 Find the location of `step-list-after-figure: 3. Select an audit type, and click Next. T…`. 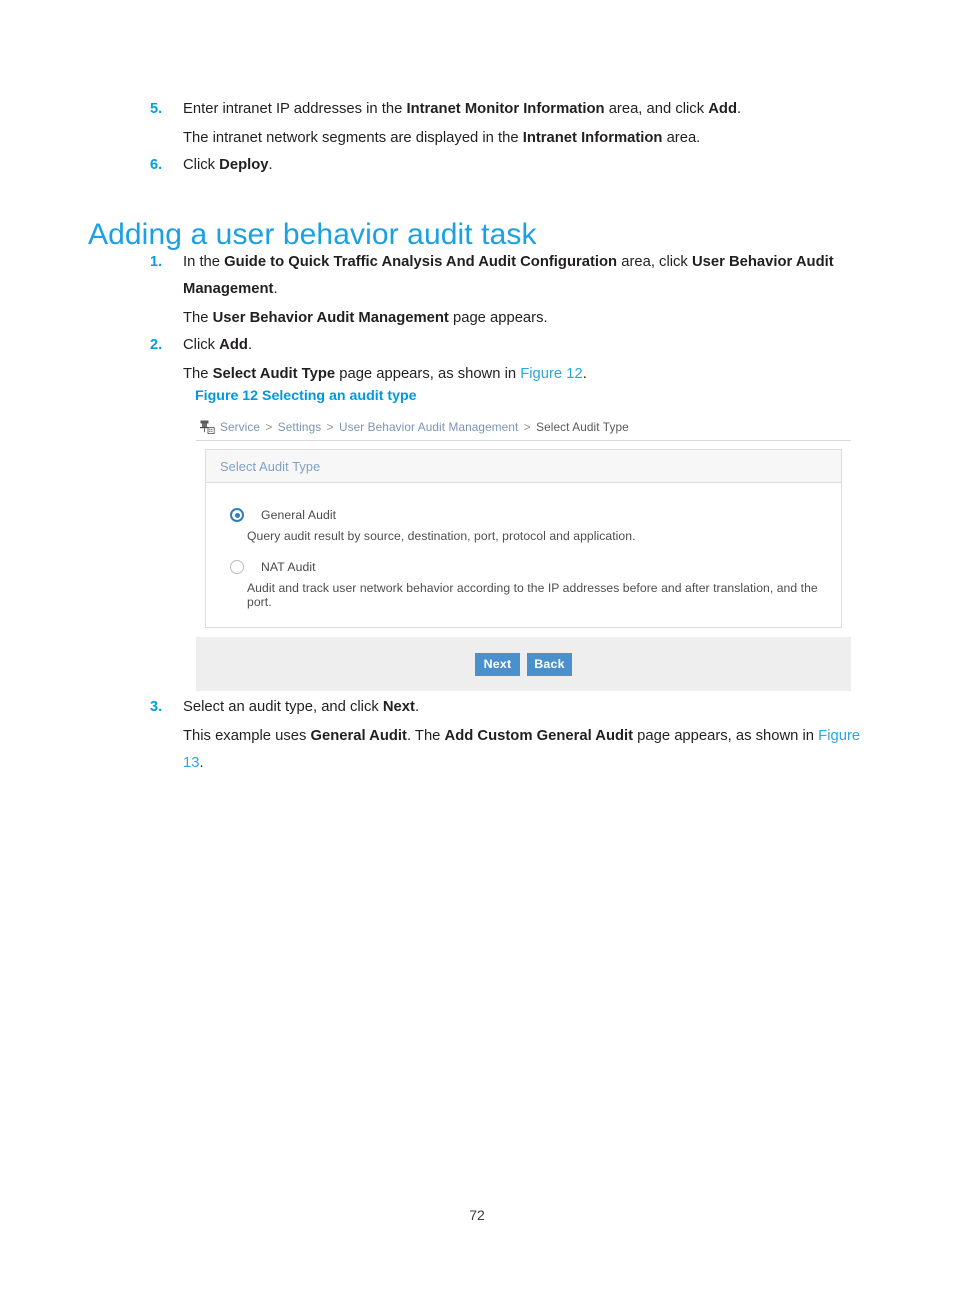

step-list-after-figure: 3. Select an audit type, and click Next. T… is located at coordinates (510, 735).